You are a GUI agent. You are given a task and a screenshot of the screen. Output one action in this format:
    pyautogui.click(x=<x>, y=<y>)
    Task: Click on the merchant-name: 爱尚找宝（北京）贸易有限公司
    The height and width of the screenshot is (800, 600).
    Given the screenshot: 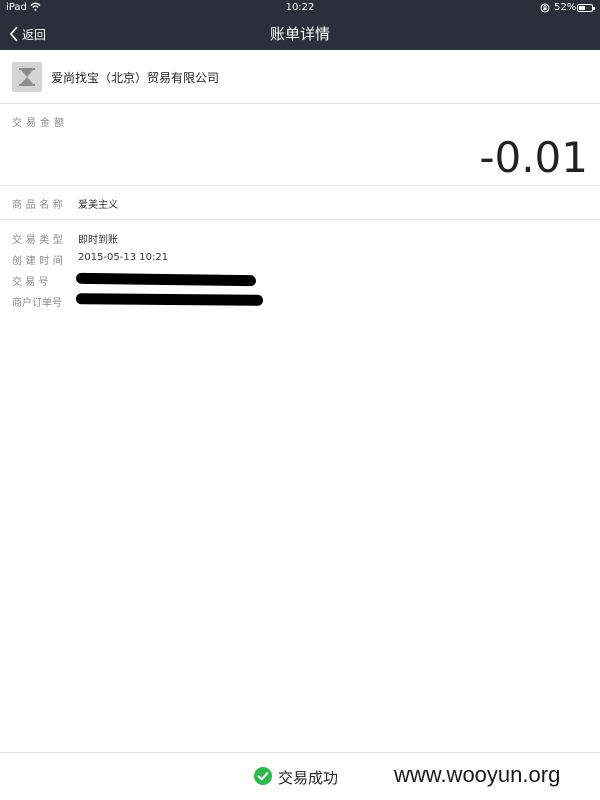 What is the action you would take?
    pyautogui.click(x=135, y=78)
    